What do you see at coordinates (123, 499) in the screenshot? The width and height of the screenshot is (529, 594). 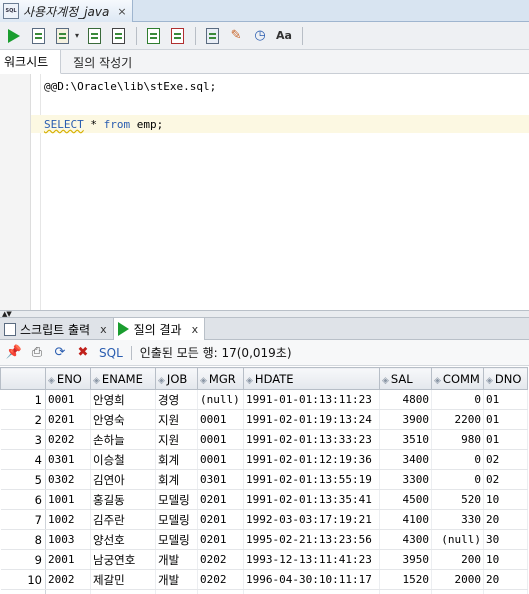 I see `cell-ename: 홍길동` at bounding box center [123, 499].